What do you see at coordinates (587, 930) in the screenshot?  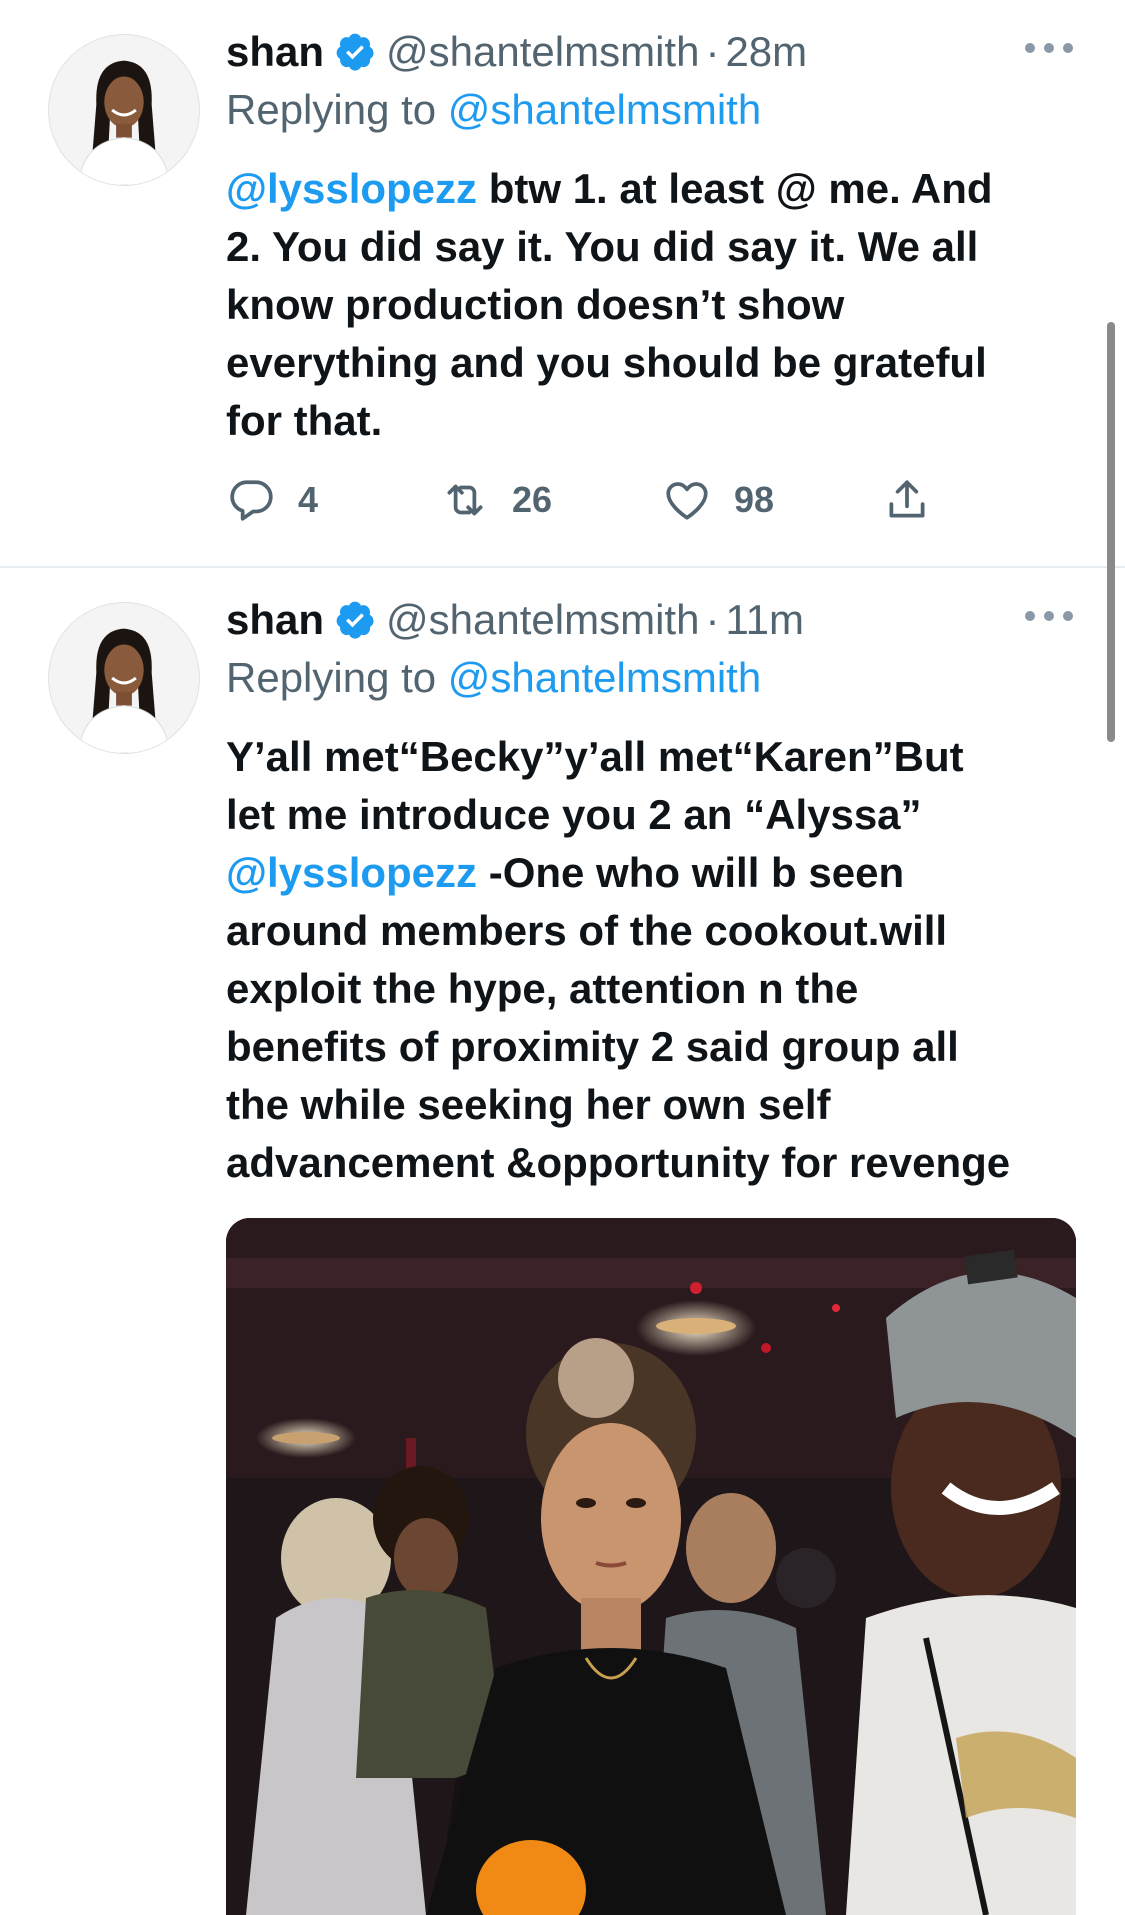 I see `tweet-text-segment: around members of the cookout.will` at bounding box center [587, 930].